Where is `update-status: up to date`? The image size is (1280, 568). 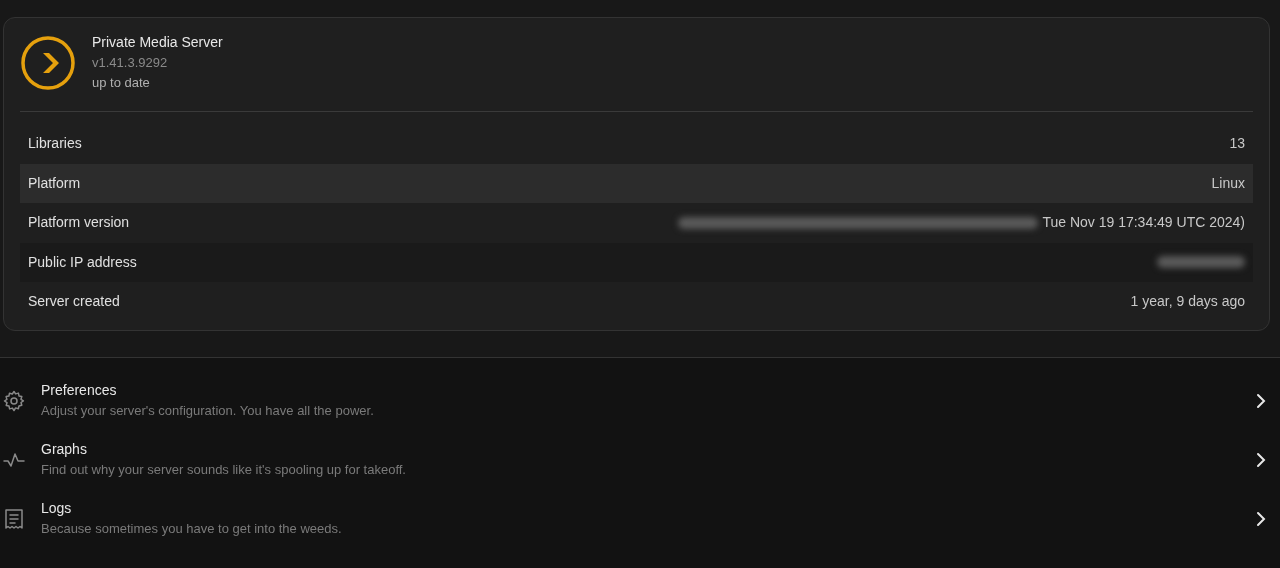 update-status: up to date is located at coordinates (121, 83).